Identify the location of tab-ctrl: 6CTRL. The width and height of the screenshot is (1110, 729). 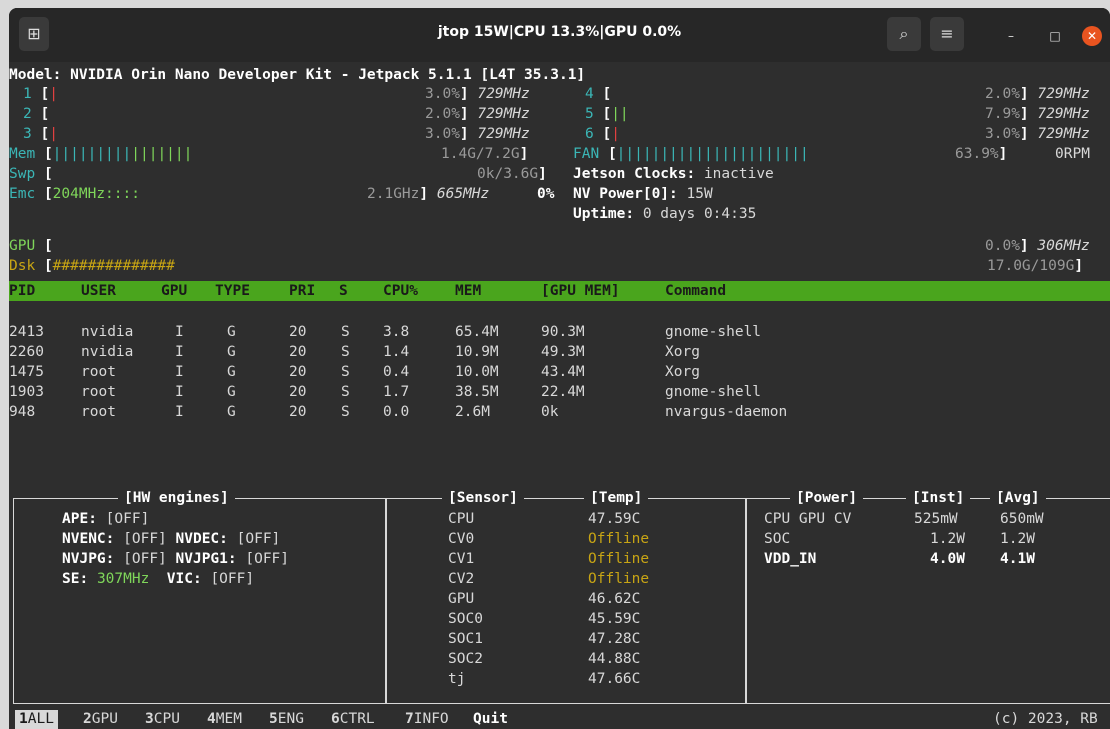
(353, 719).